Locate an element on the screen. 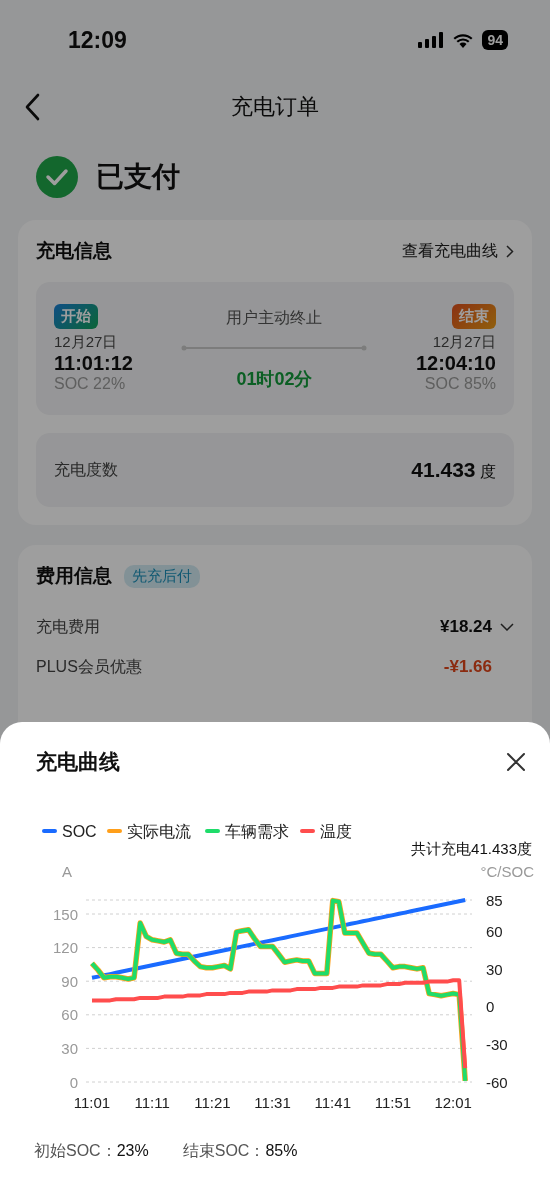 The height and width of the screenshot is (1192, 550). fee-label: 充电费用 is located at coordinates (68, 626).